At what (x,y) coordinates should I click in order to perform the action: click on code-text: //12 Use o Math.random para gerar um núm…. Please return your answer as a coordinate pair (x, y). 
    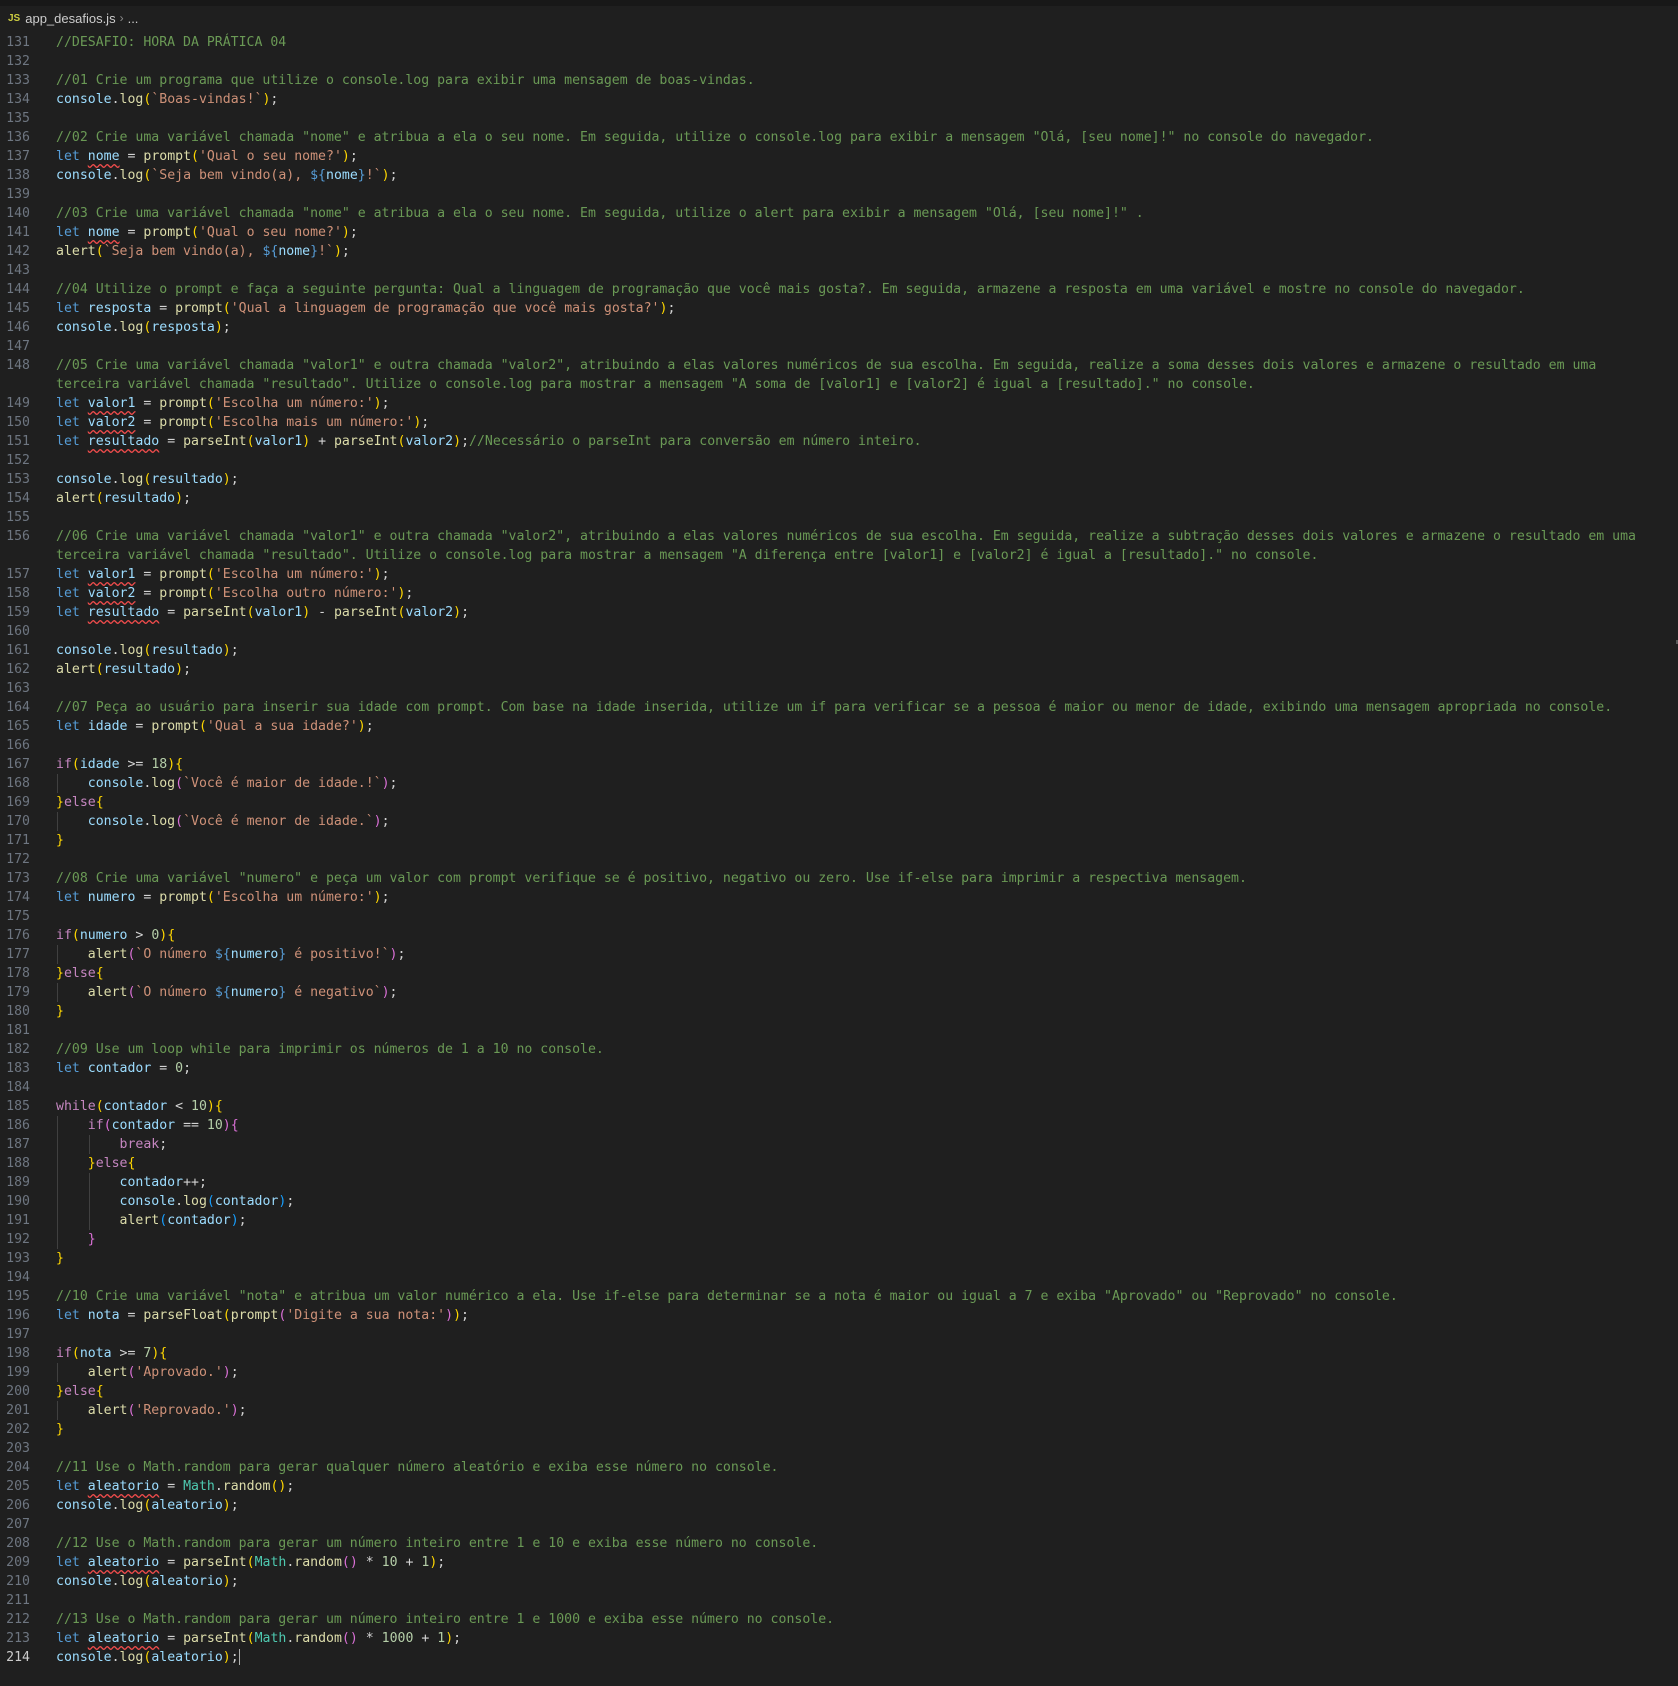
    Looking at the image, I should click on (856, 1543).